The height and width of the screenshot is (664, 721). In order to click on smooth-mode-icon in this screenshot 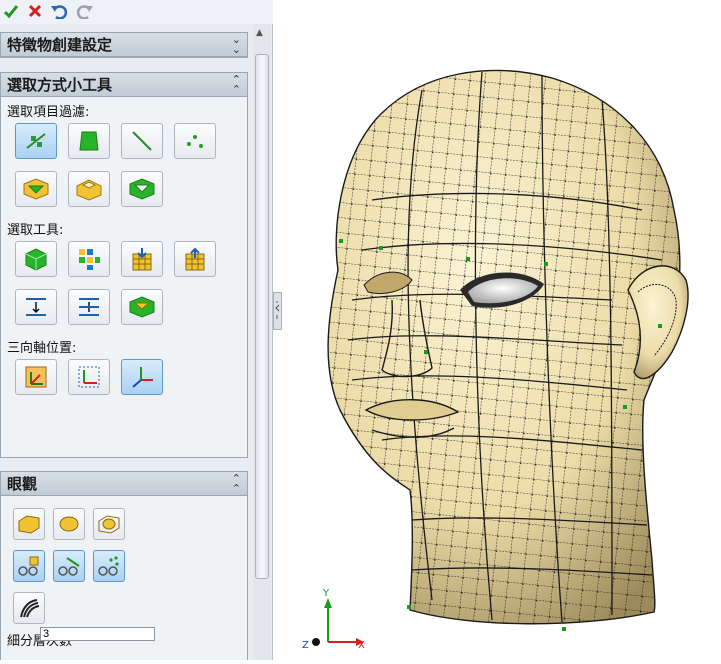, I will do `click(69, 524)`.